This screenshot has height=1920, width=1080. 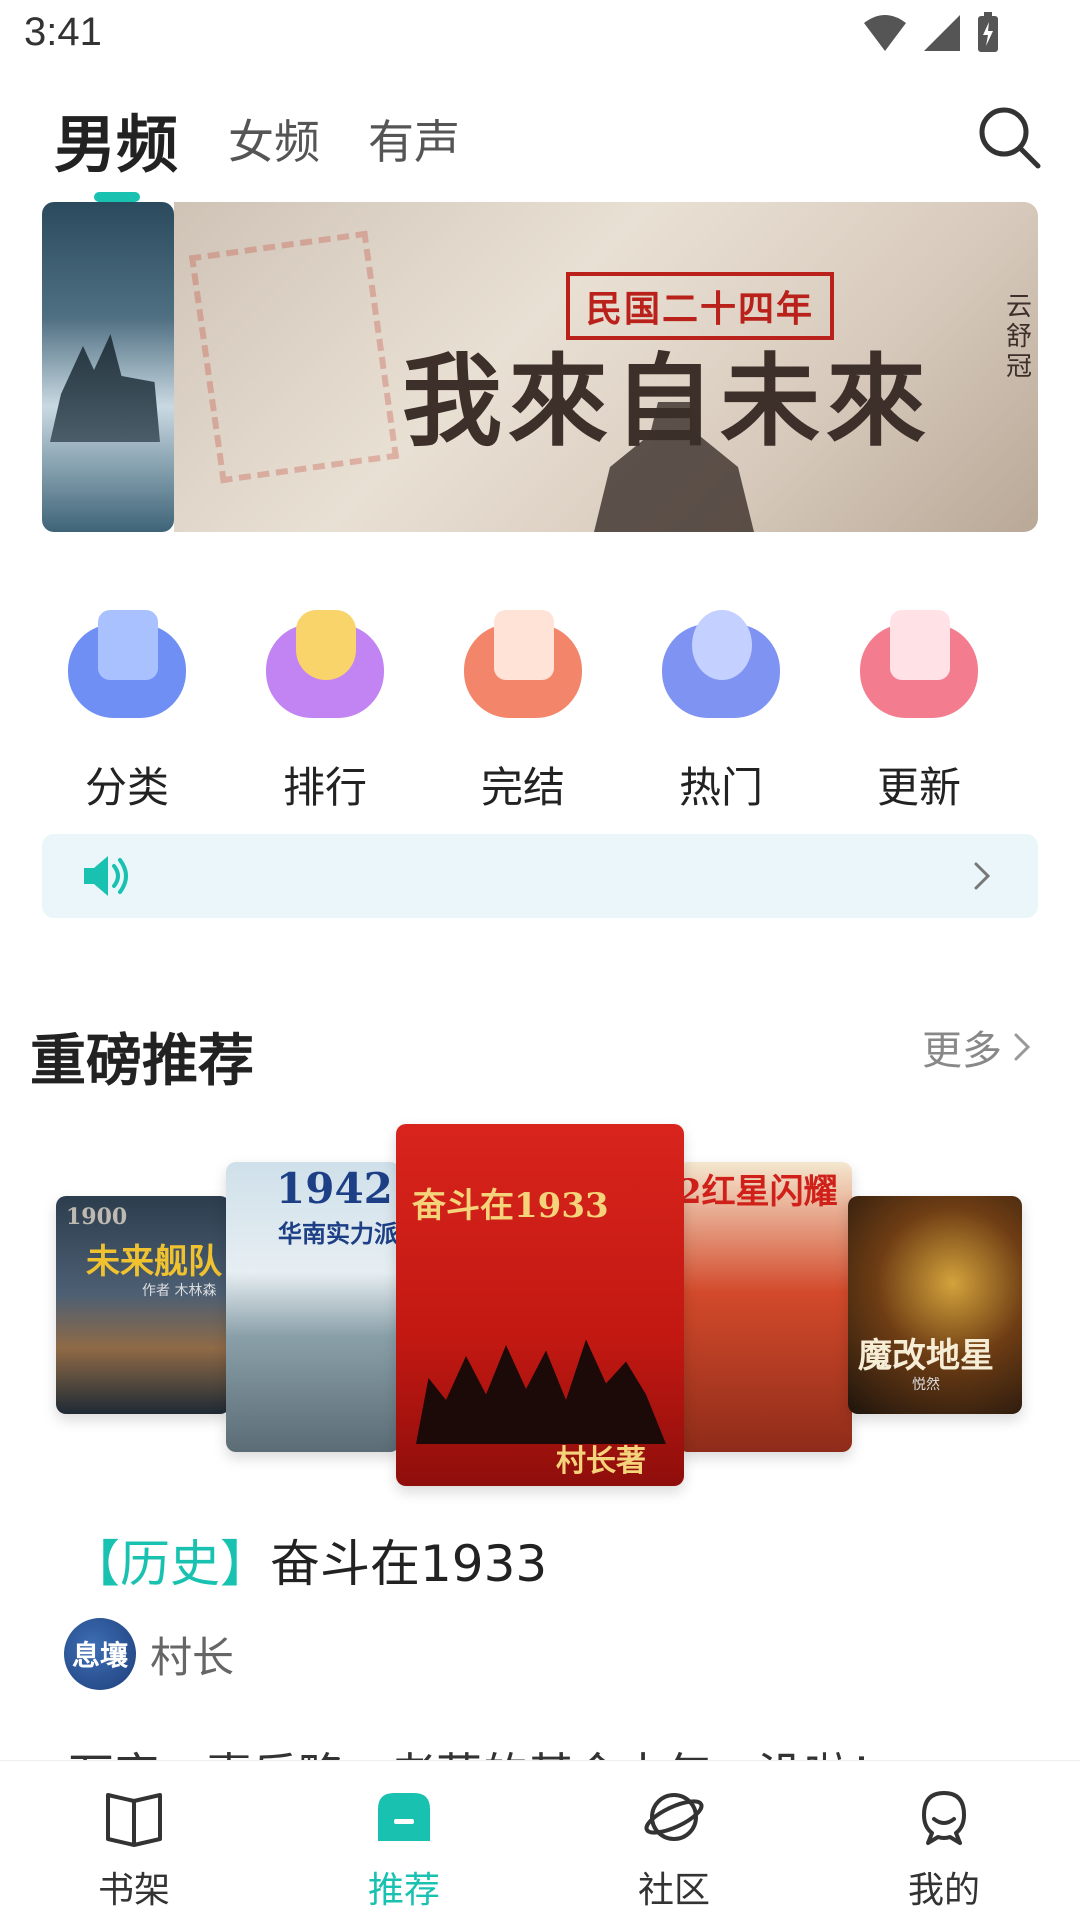 I want to click on book-cover-featured: 奋斗在1933 村长著, so click(x=540, y=1305).